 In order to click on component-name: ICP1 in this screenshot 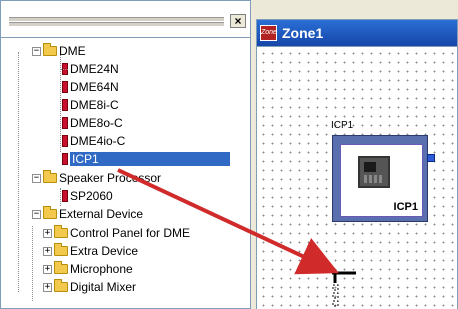, I will do `click(405, 207)`.